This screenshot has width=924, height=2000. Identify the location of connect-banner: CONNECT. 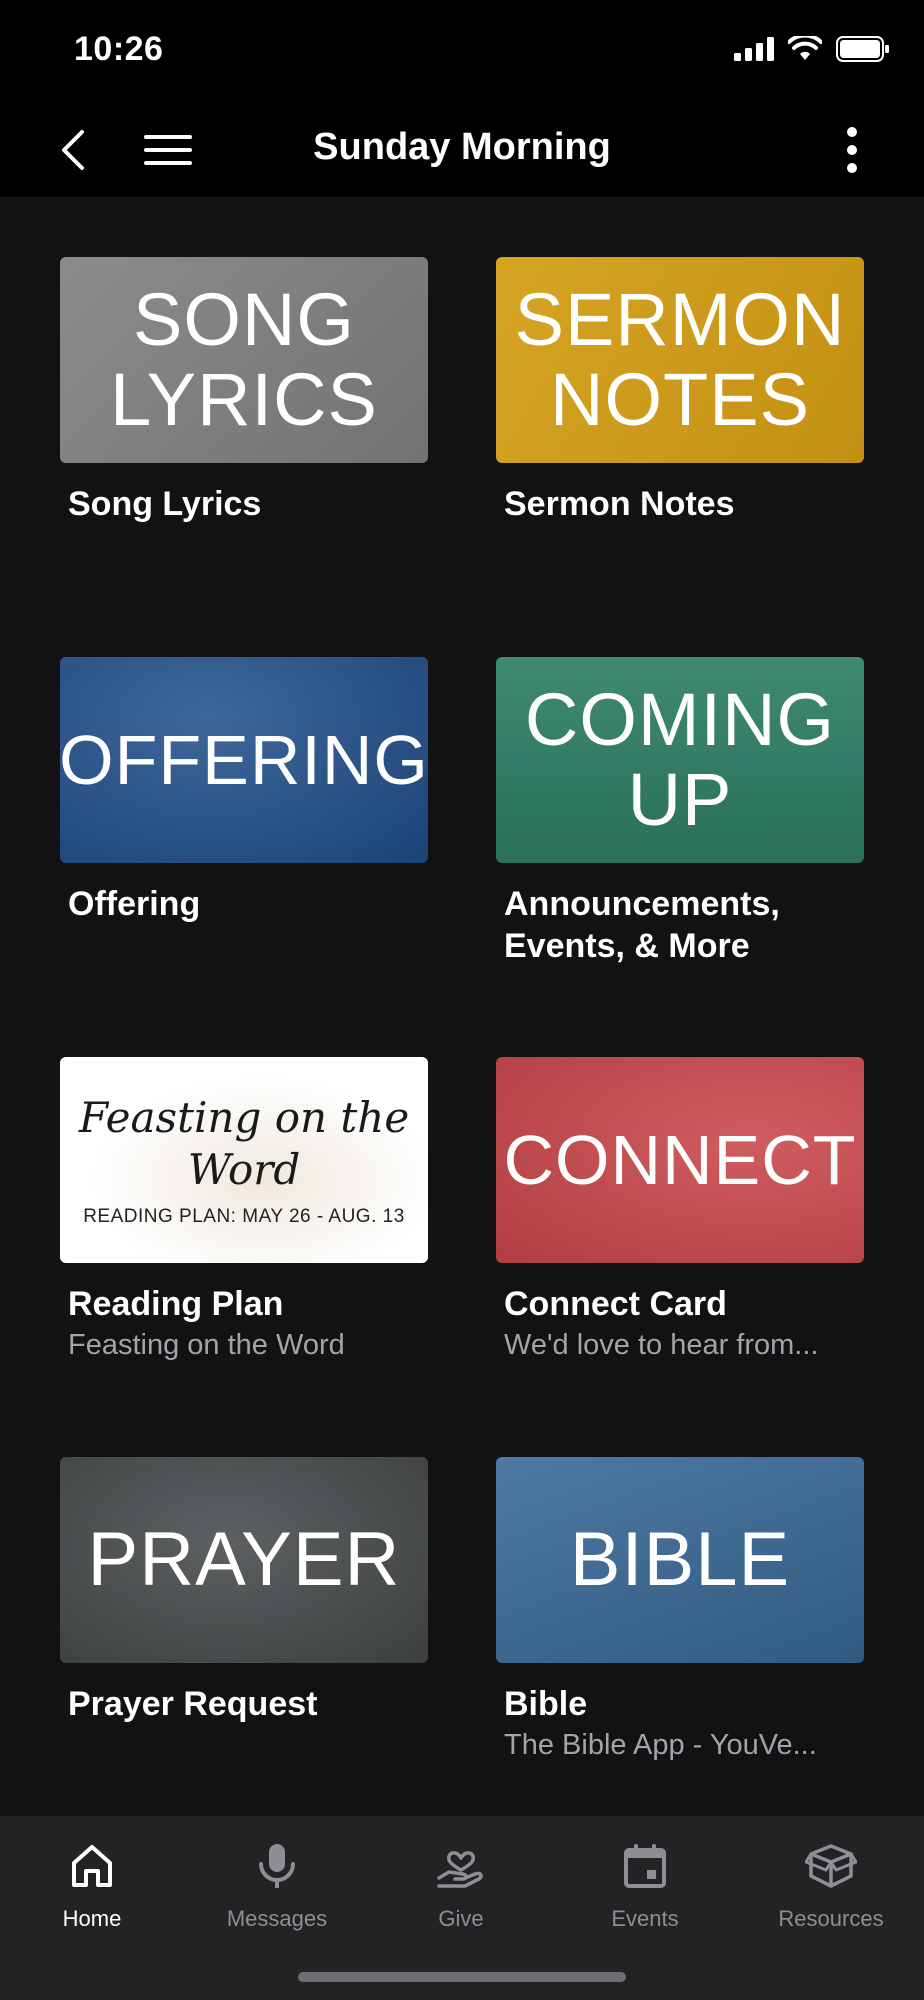
(680, 1160).